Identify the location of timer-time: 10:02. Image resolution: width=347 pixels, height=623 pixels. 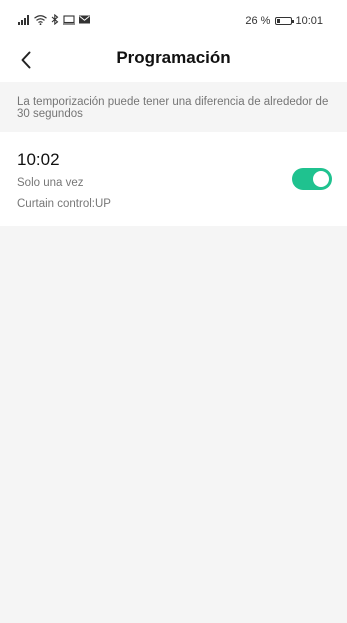
(38, 159).